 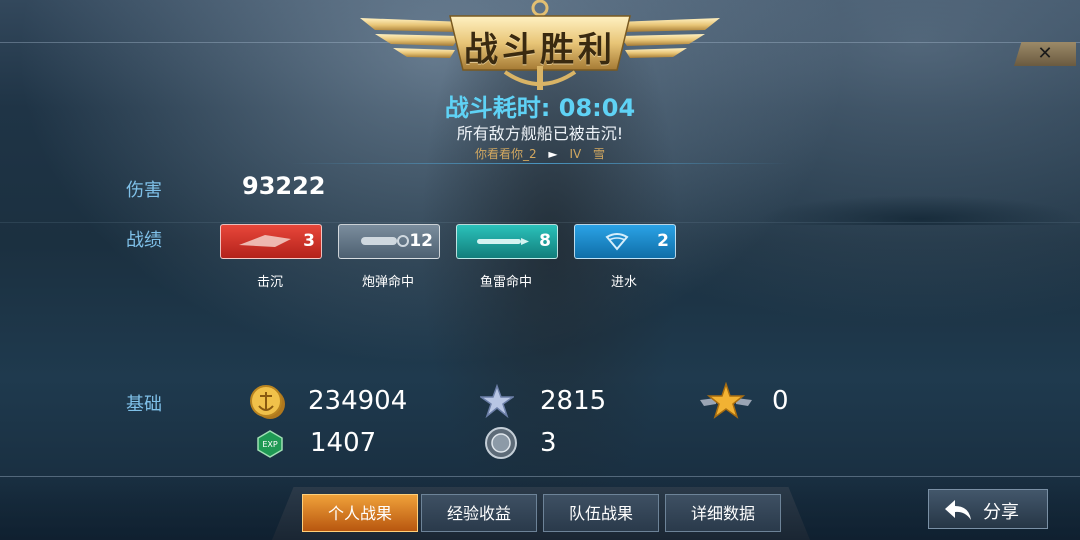 I want to click on share-label: 分享, so click(x=1001, y=512).